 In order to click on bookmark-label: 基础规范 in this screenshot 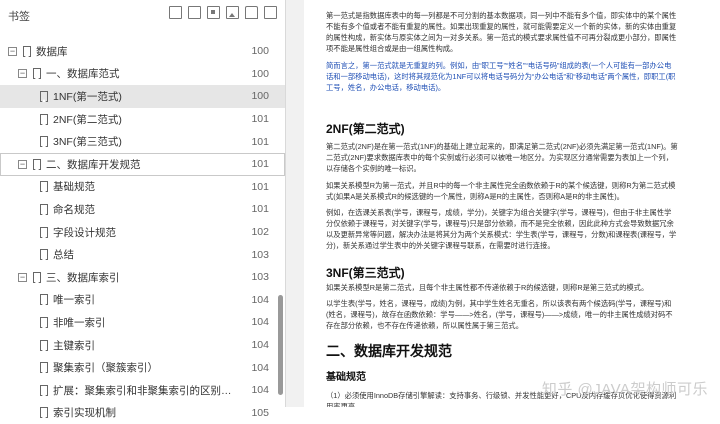, I will do `click(147, 186)`.